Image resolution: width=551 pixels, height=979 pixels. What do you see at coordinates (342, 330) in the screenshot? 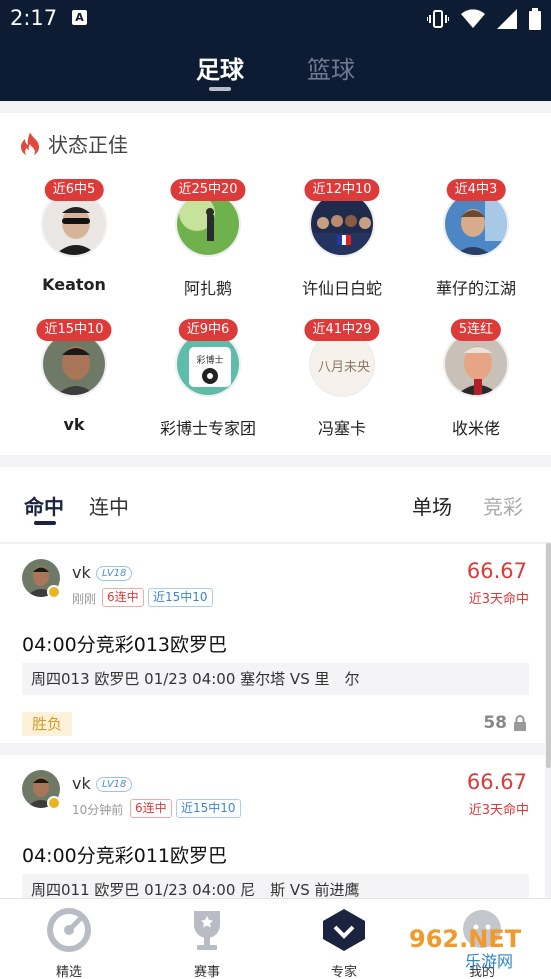
I see `record-badge: 近41中29` at bounding box center [342, 330].